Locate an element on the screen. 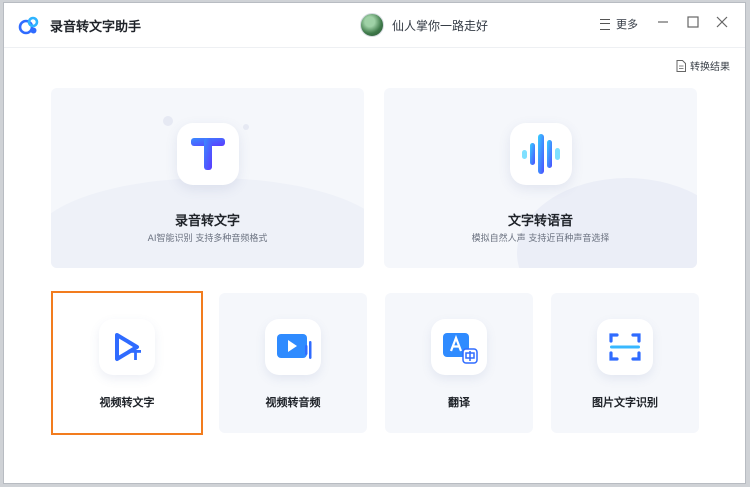 Image resolution: width=750 pixels, height=487 pixels. card-title: 翻译 is located at coordinates (459, 402).